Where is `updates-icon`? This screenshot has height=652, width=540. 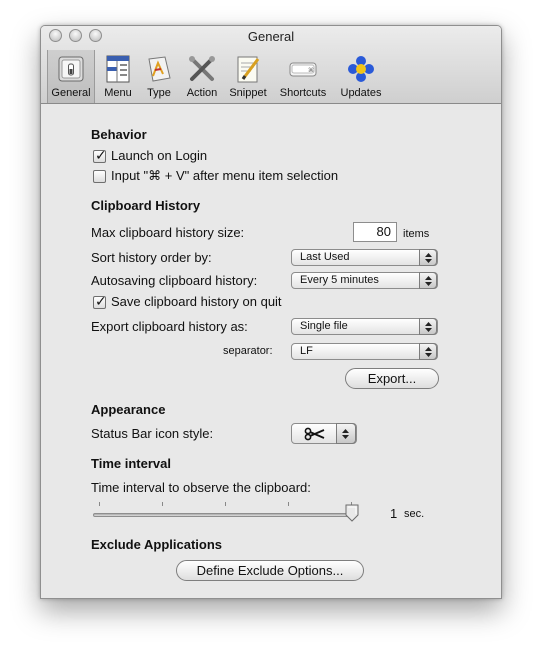 updates-icon is located at coordinates (361, 69).